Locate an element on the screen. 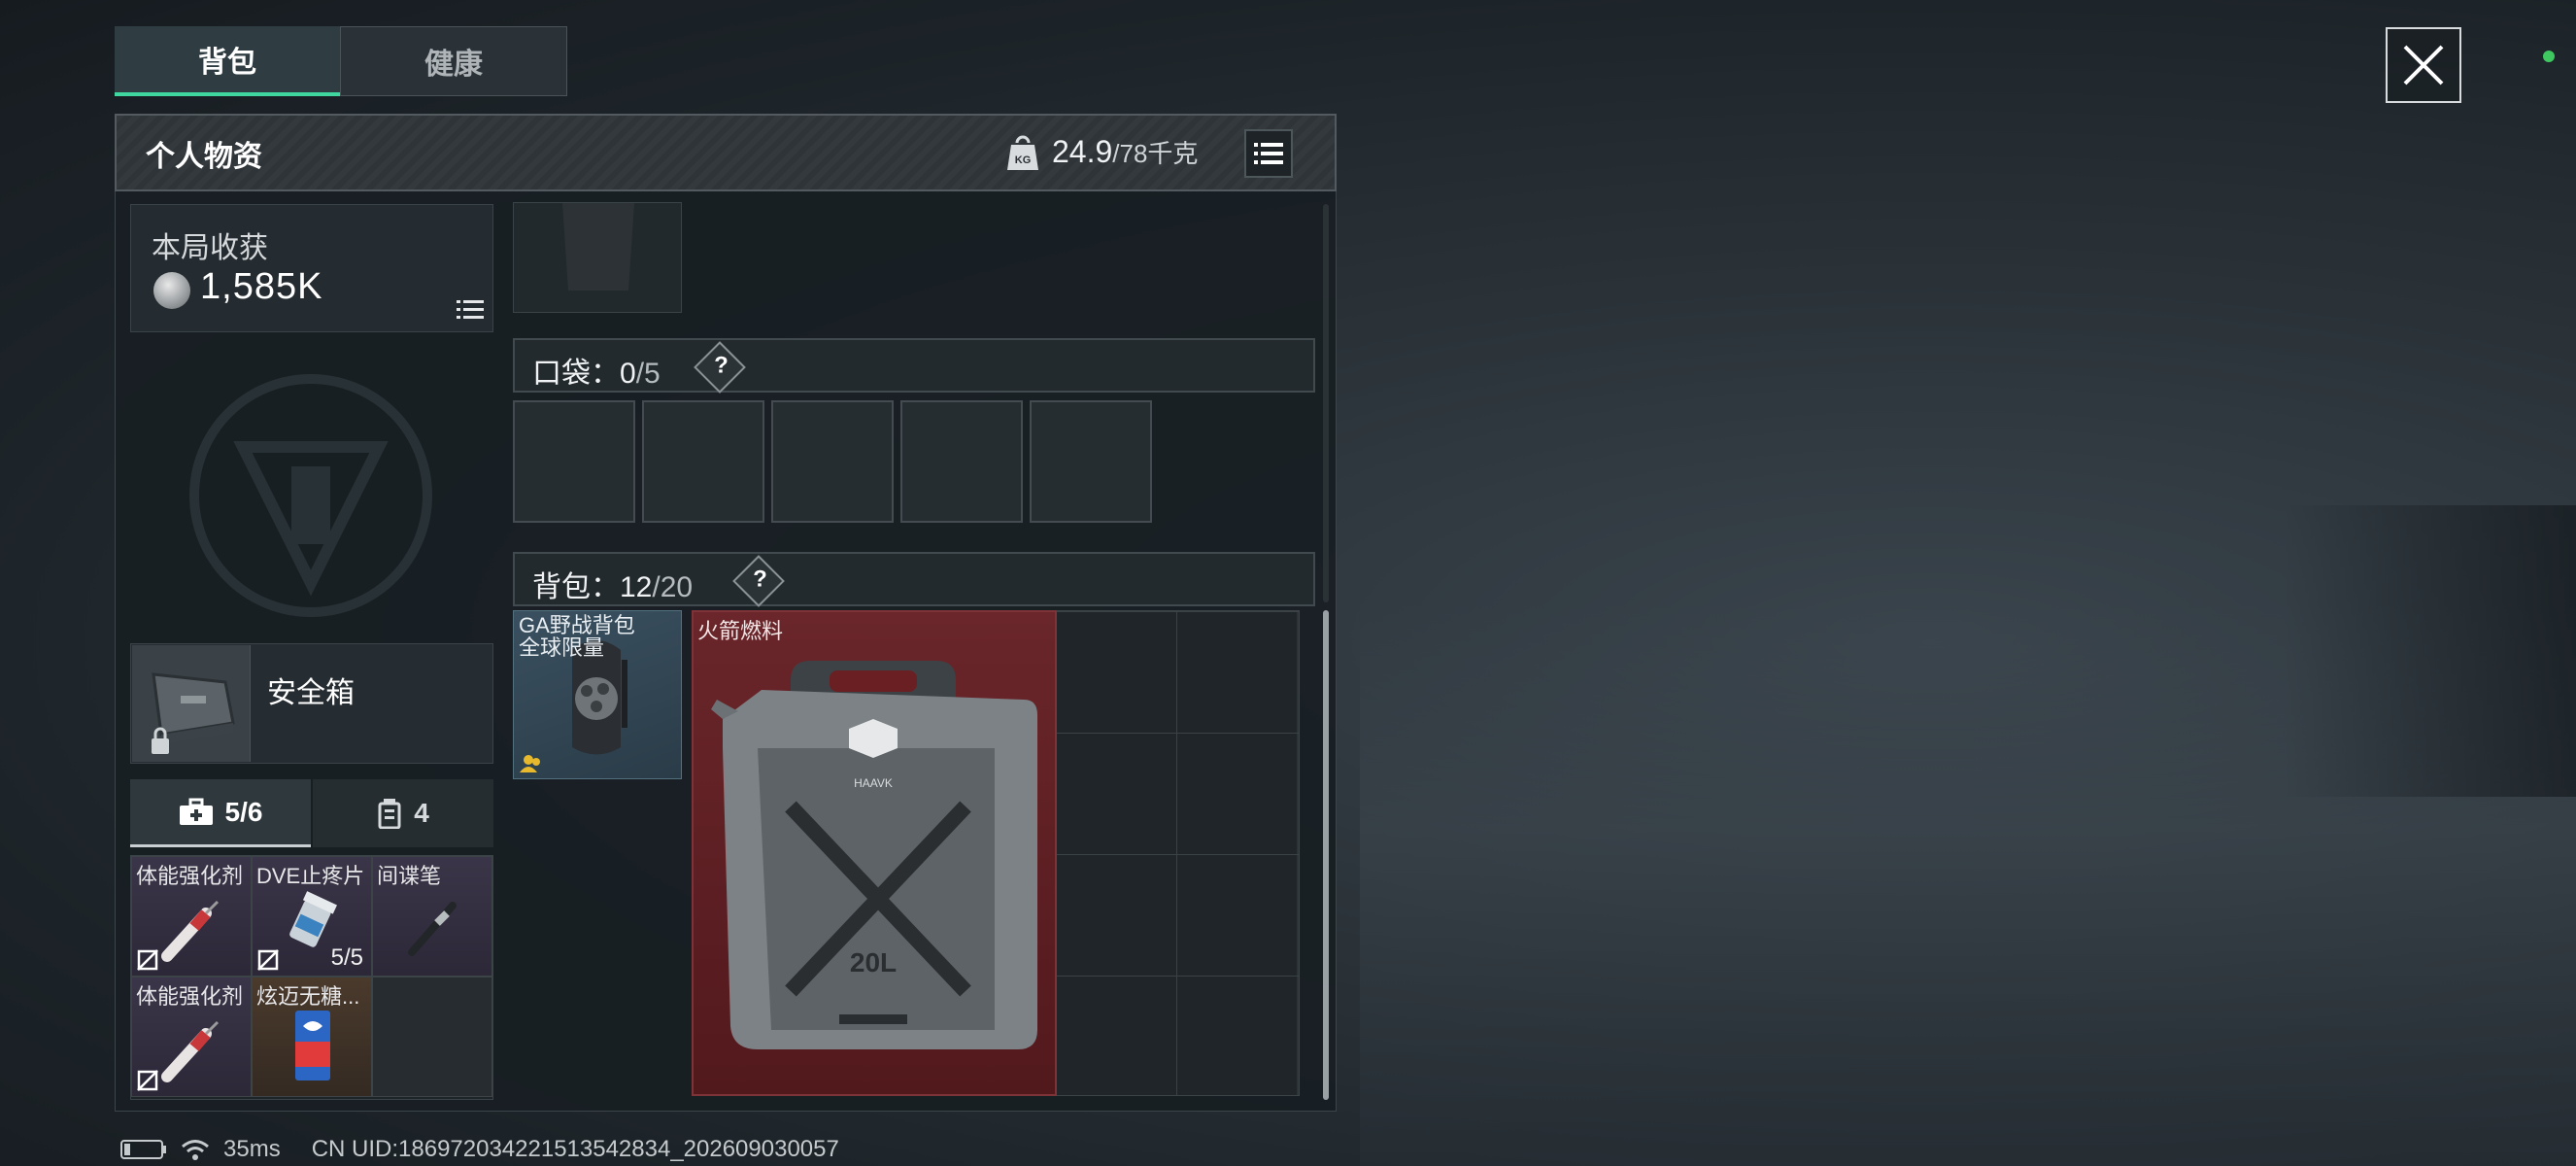  battery-icon is located at coordinates (143, 1149).